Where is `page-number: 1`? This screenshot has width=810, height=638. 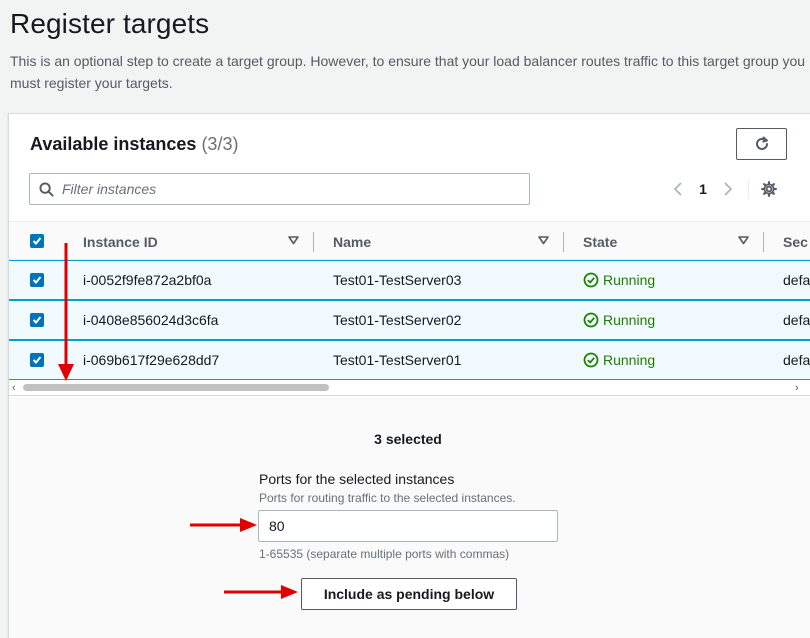 page-number: 1 is located at coordinates (703, 189).